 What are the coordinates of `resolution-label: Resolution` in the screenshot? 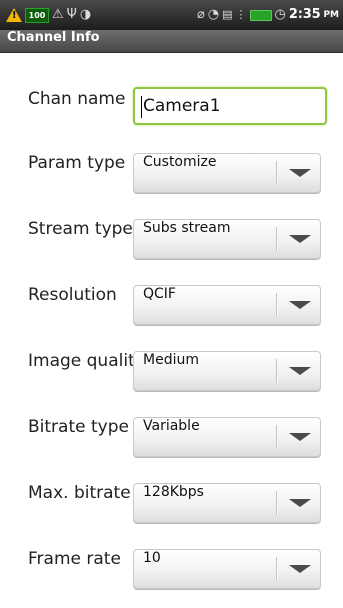 It's located at (72, 295).